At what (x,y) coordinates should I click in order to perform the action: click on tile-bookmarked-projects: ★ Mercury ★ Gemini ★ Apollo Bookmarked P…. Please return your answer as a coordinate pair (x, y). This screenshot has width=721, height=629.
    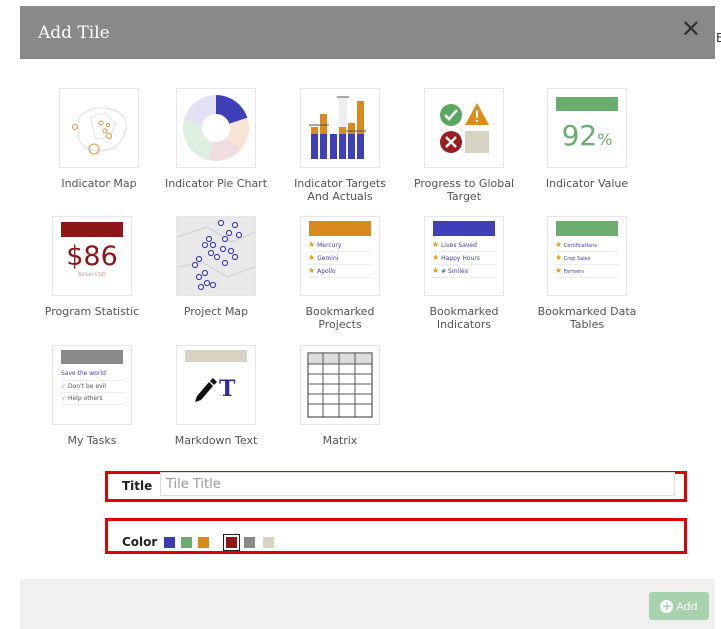
    Looking at the image, I should click on (340, 273).